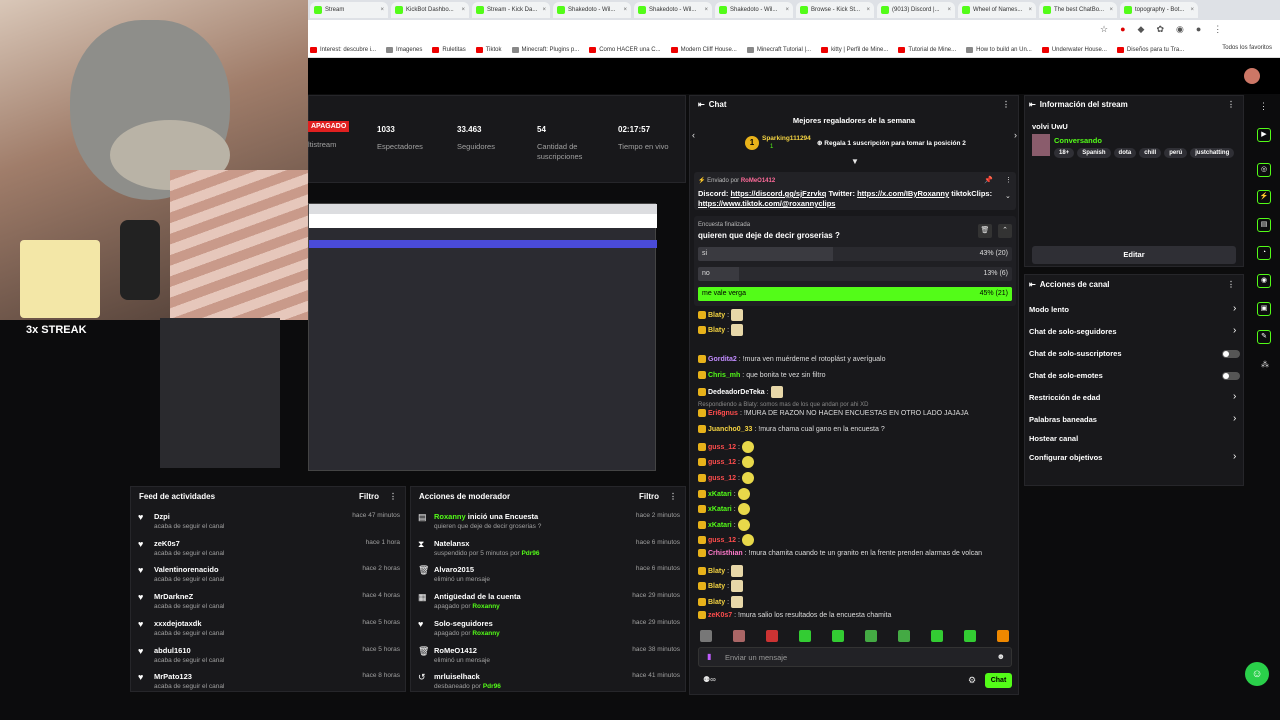  Describe the element at coordinates (189, 569) in the screenshot. I see `follower-name: Valentinorenacido` at that location.